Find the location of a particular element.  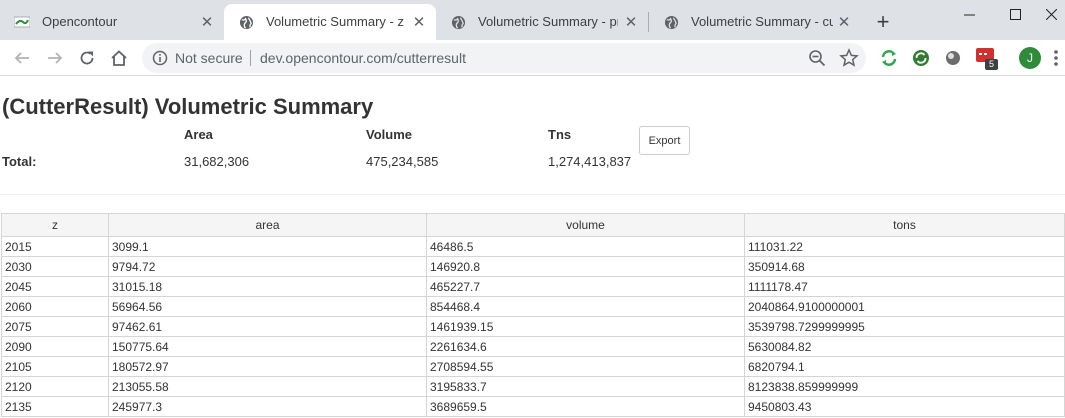

summary-total-tns: 1,274,413,837 is located at coordinates (590, 161).